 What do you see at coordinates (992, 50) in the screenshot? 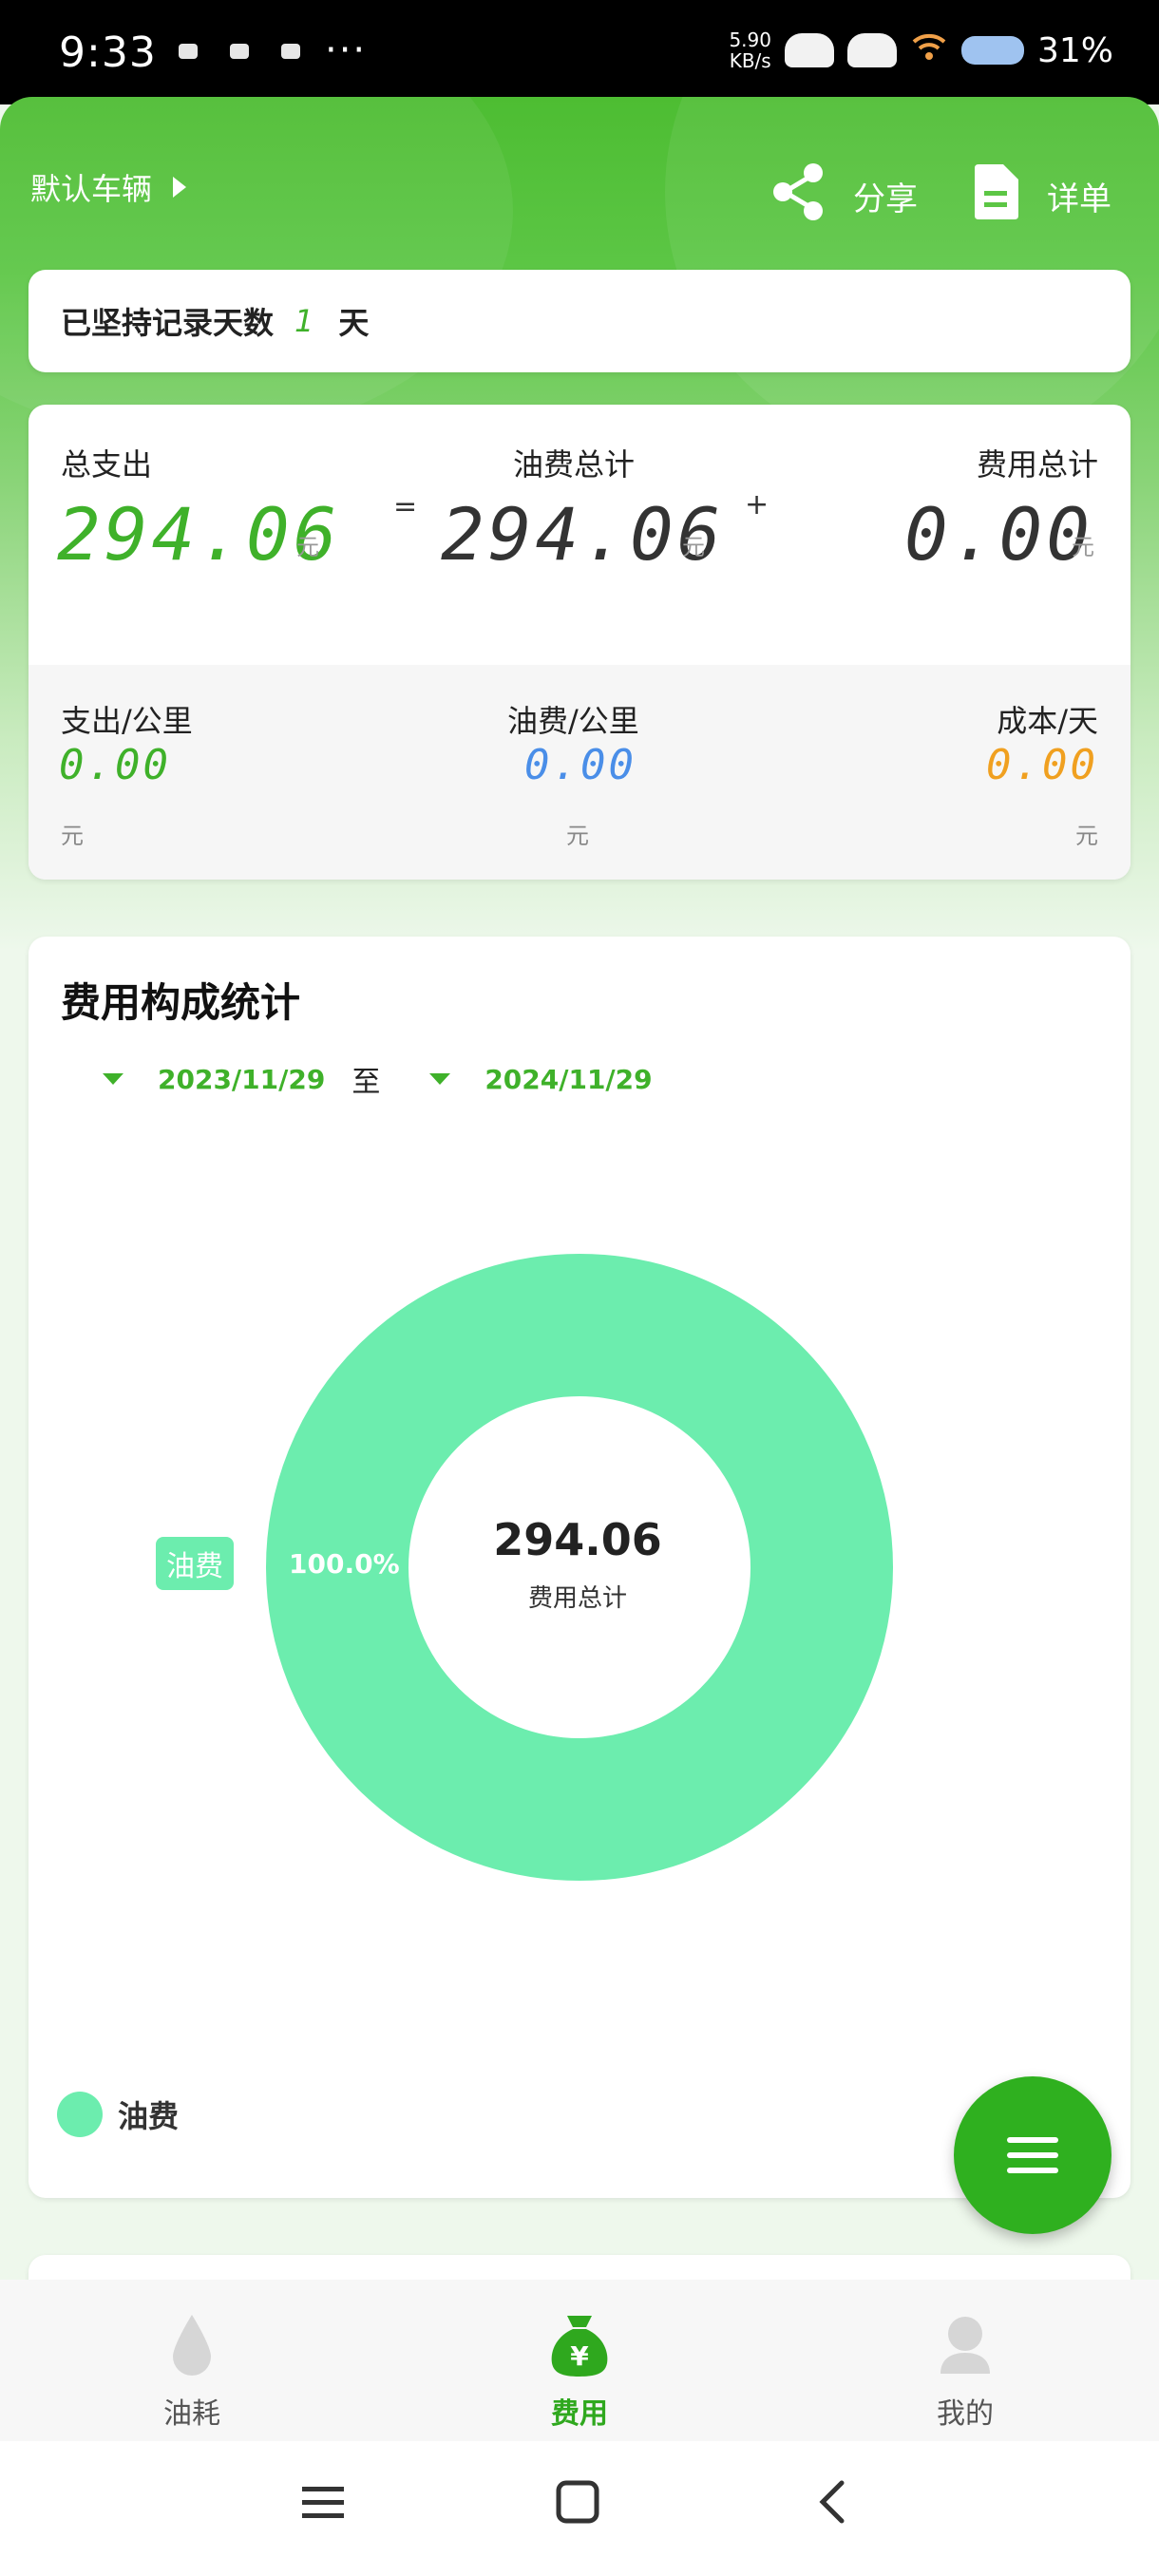
I see `battery-icon` at bounding box center [992, 50].